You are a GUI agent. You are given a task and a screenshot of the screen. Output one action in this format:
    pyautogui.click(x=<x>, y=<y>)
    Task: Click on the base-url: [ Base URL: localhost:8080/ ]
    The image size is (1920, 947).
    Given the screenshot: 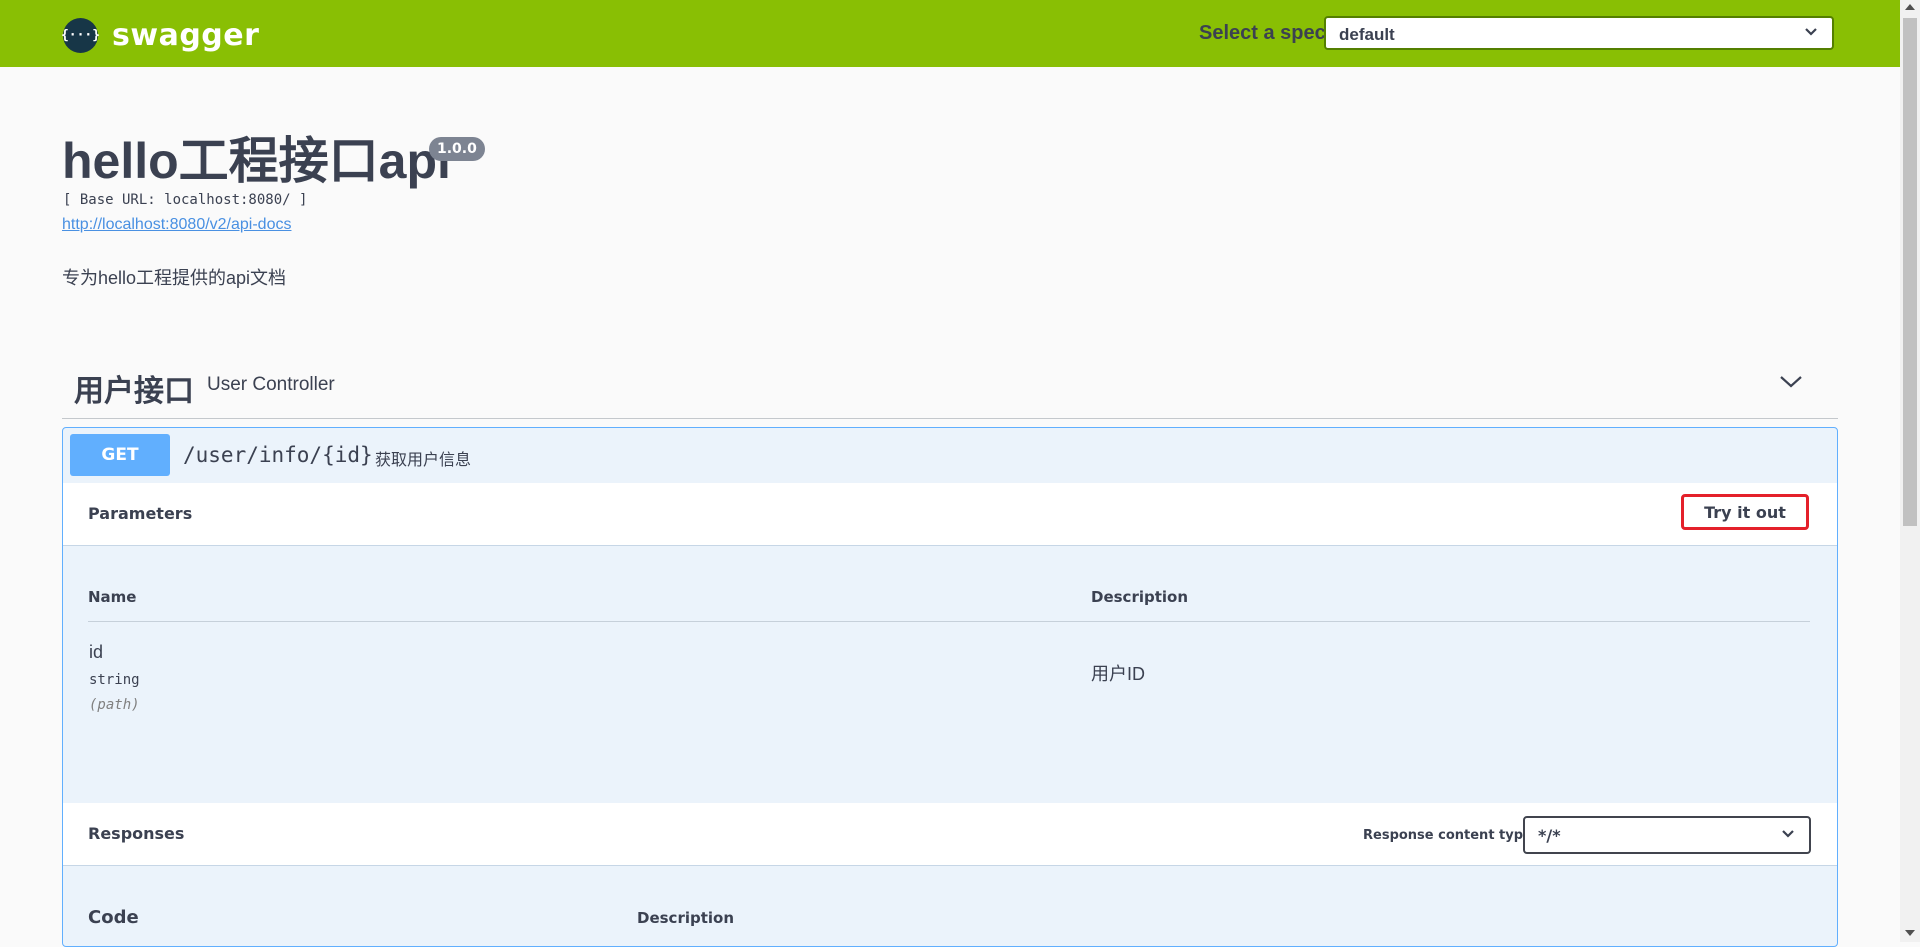 What is the action you would take?
    pyautogui.click(x=185, y=200)
    